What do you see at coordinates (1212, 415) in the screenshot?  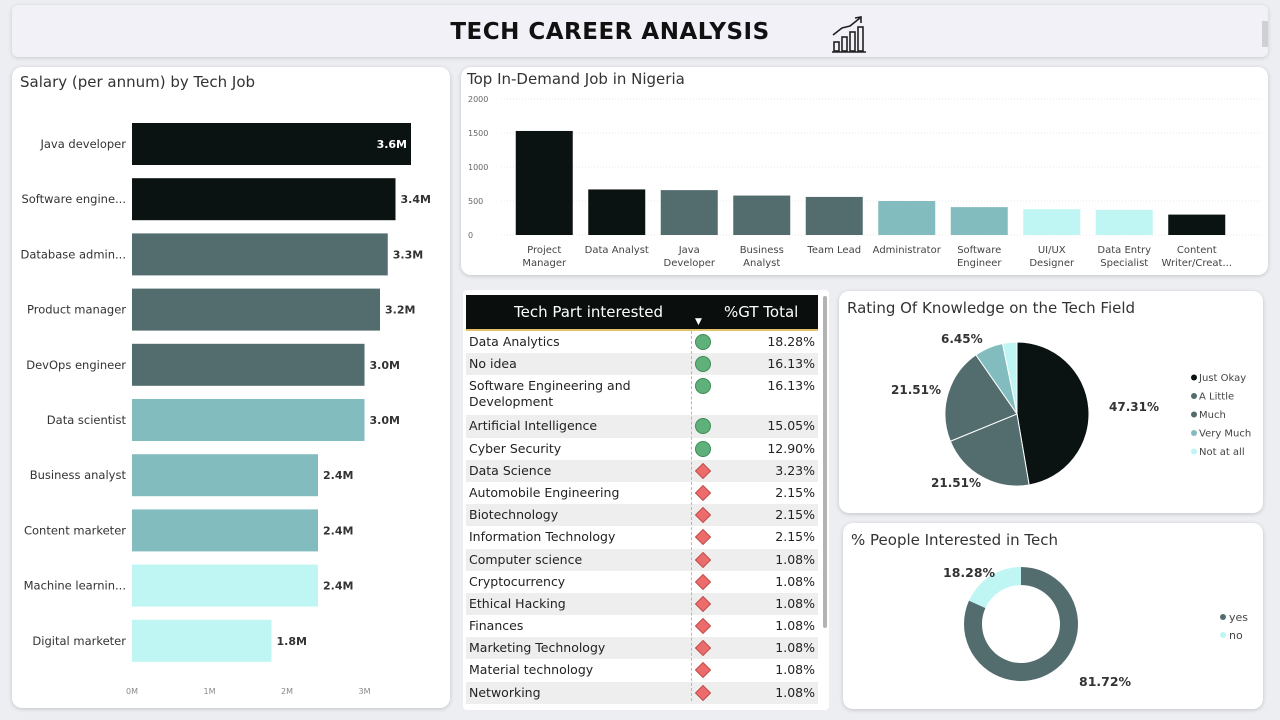 I see `rating-legend-label: Much` at bounding box center [1212, 415].